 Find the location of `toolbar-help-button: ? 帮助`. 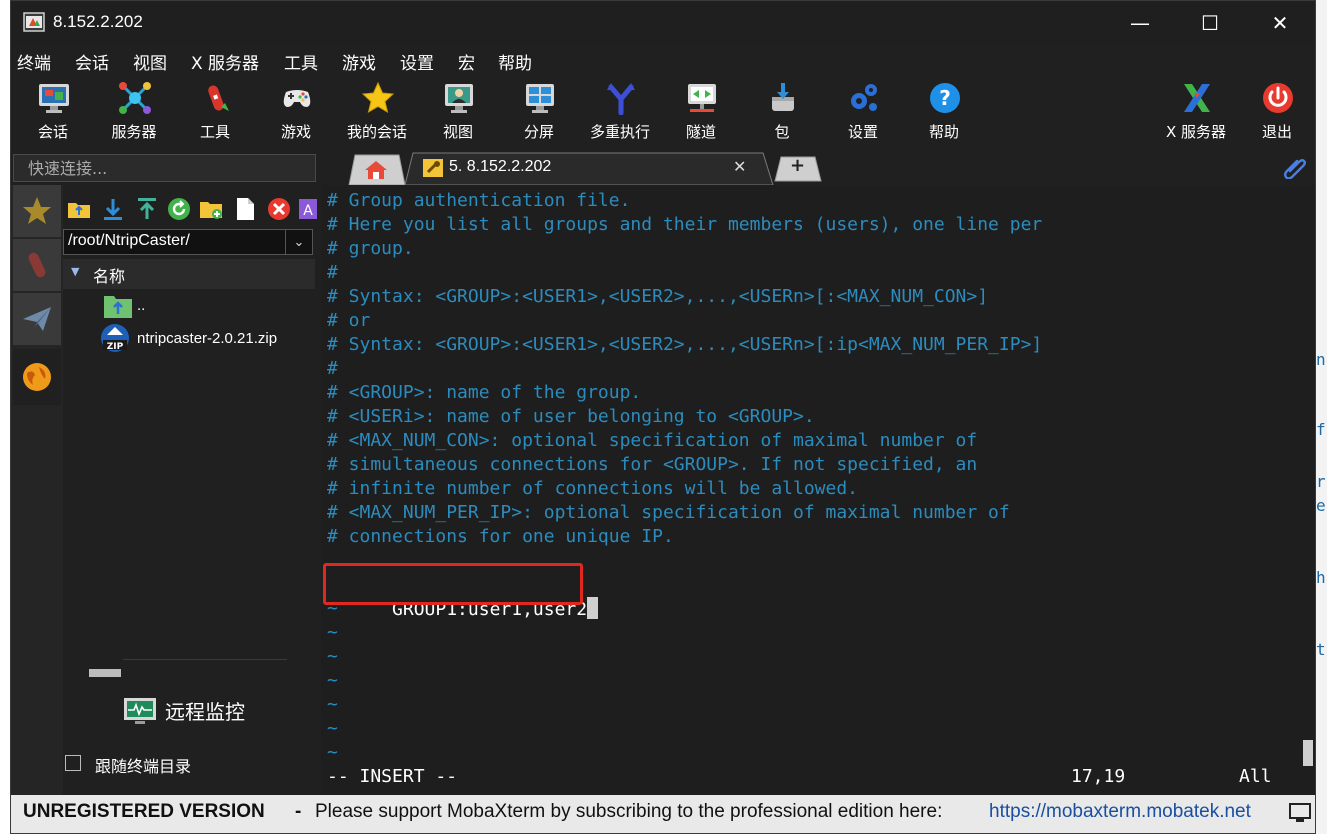

toolbar-help-button: ? 帮助 is located at coordinates (944, 111).